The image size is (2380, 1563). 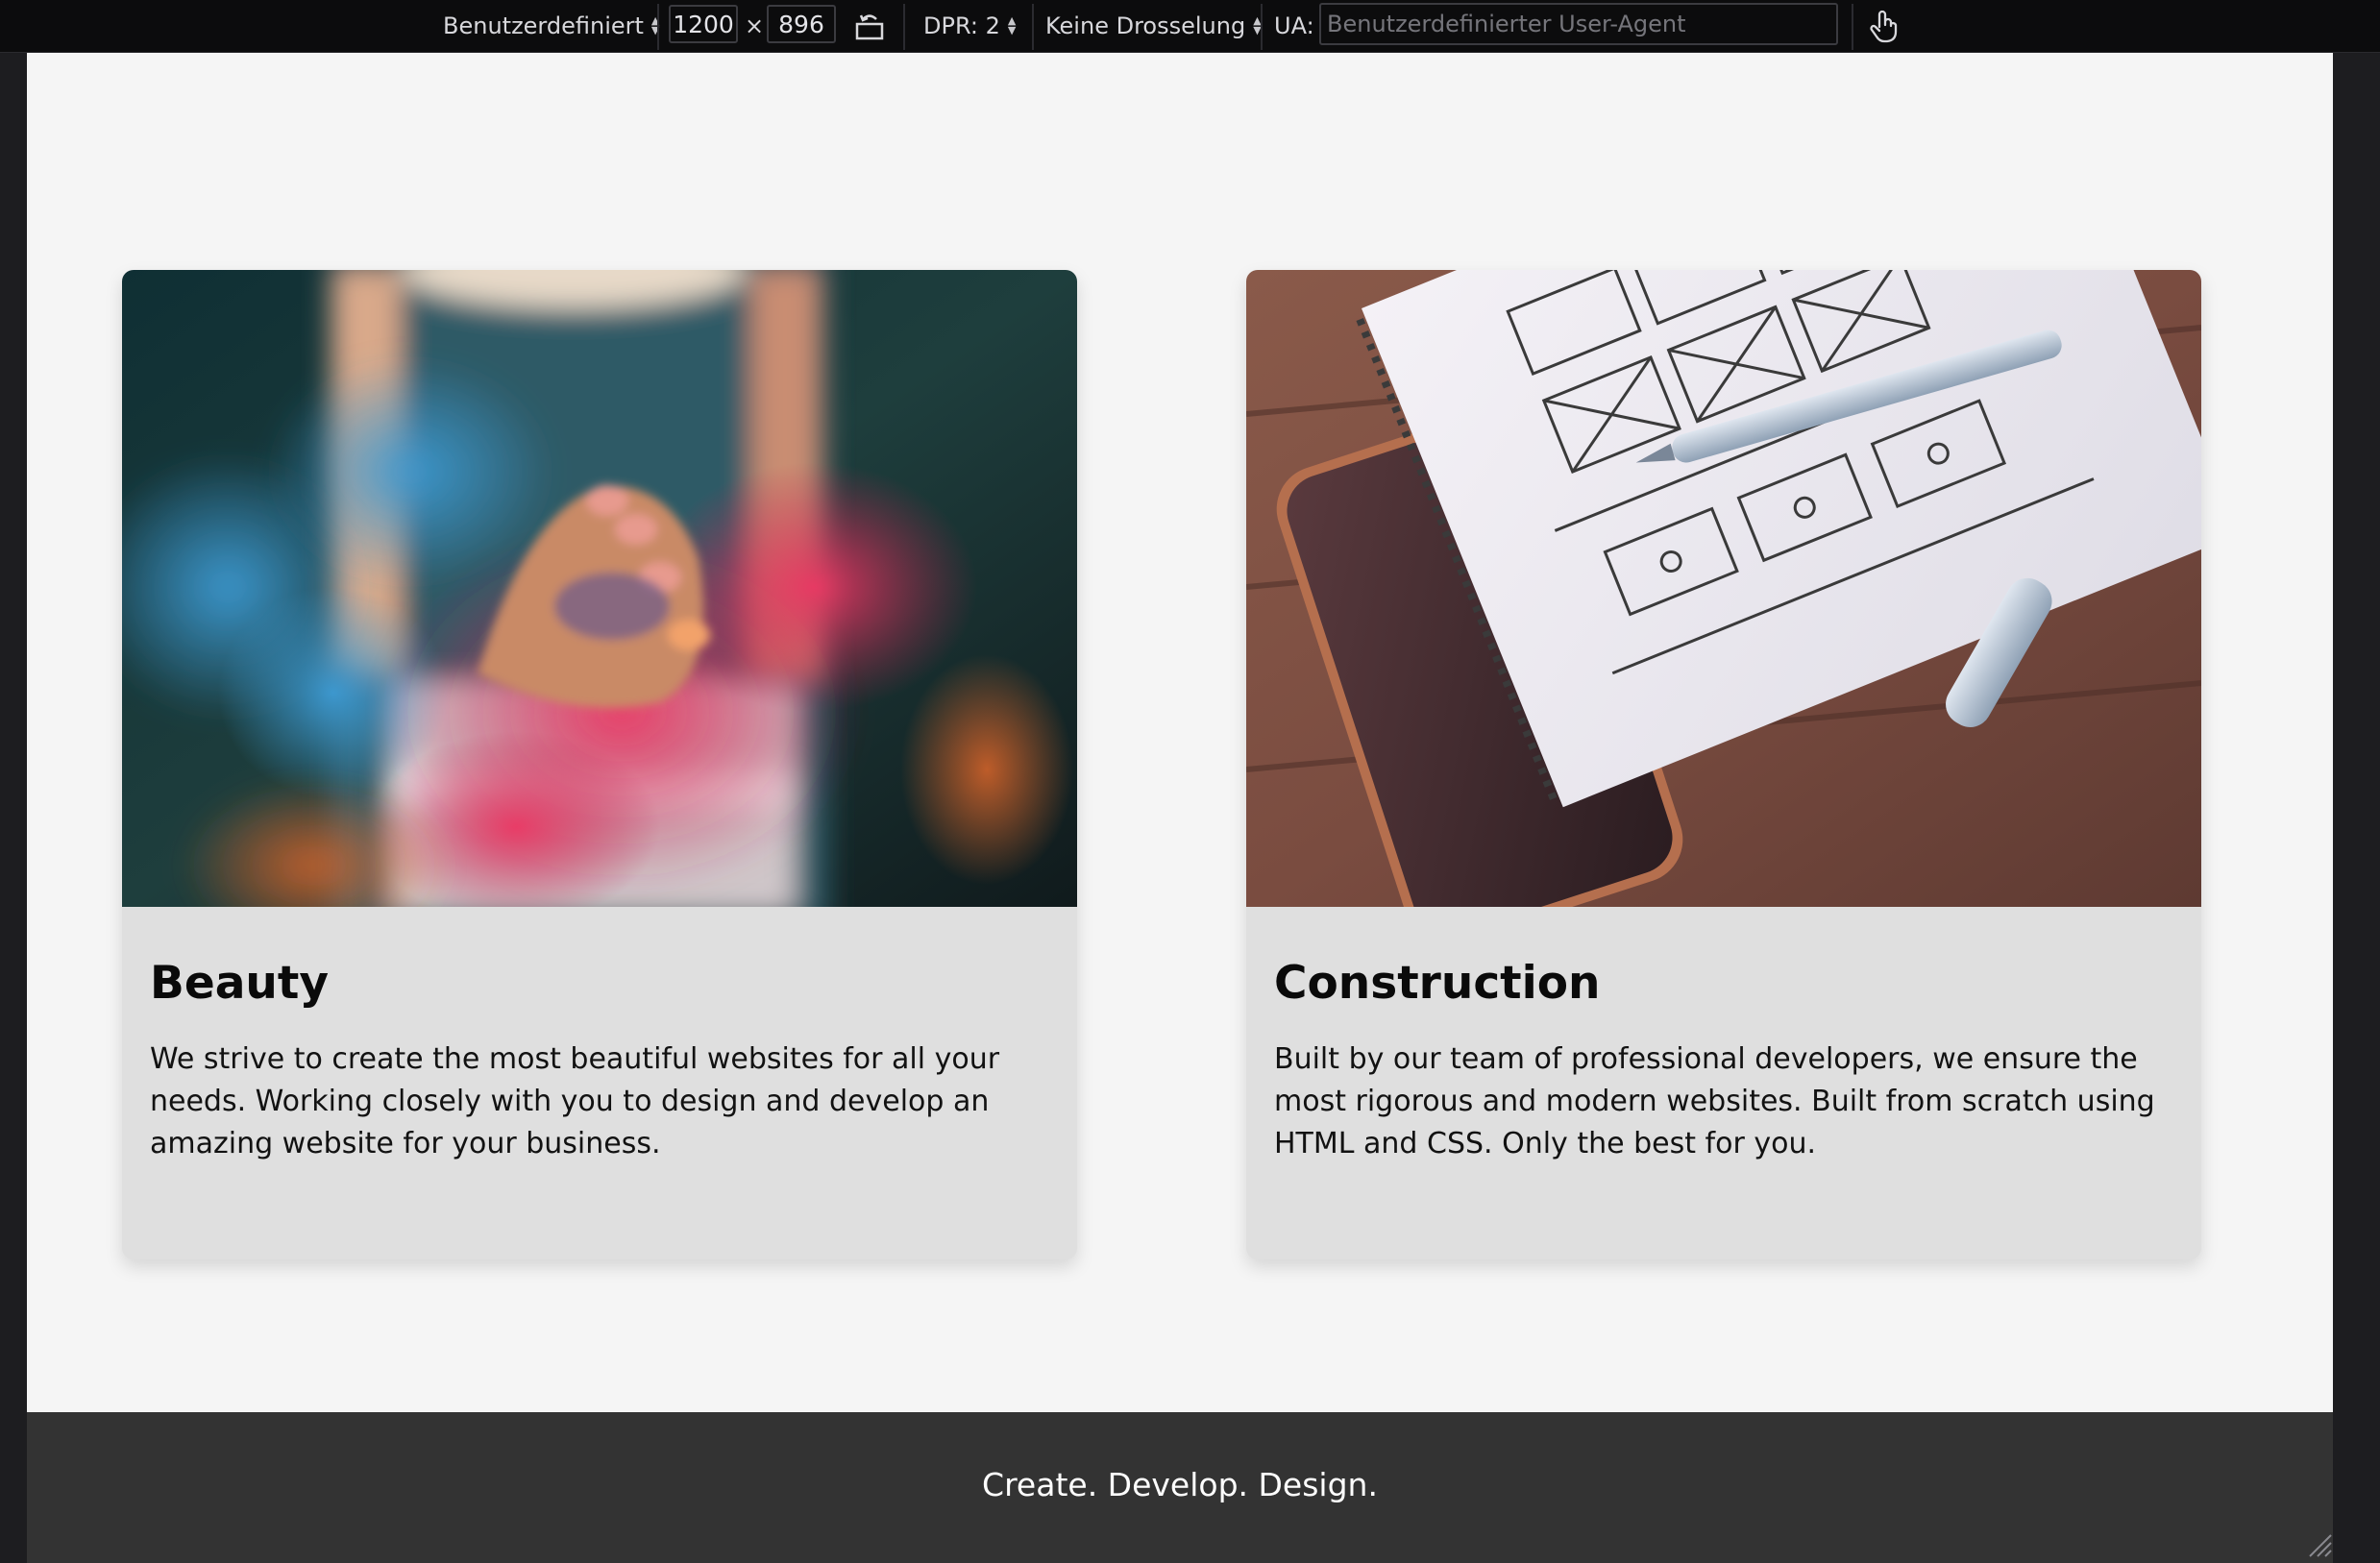 What do you see at coordinates (755, 25) in the screenshot?
I see `dimension-times-sign: ×` at bounding box center [755, 25].